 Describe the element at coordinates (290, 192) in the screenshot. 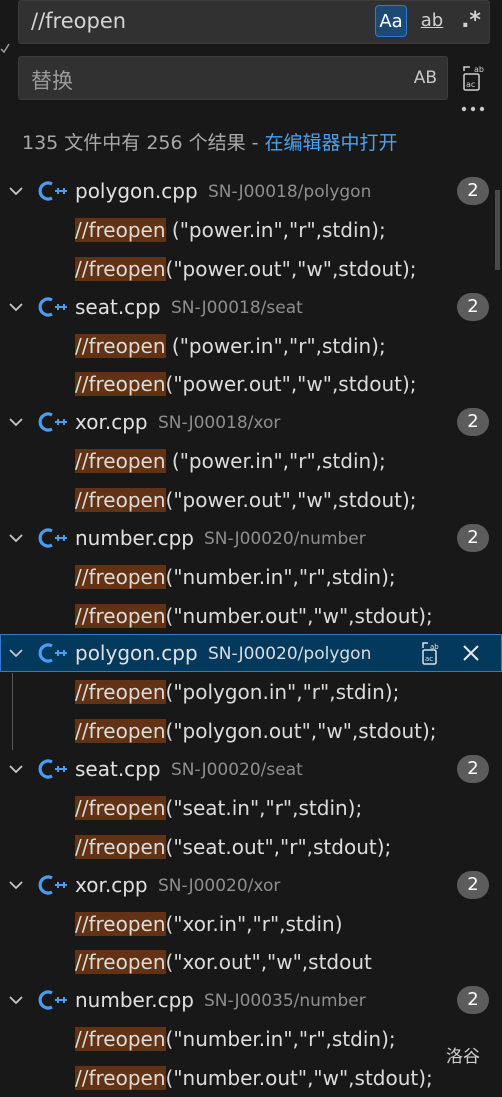

I see `file-path: SN-J00018/polygon` at that location.